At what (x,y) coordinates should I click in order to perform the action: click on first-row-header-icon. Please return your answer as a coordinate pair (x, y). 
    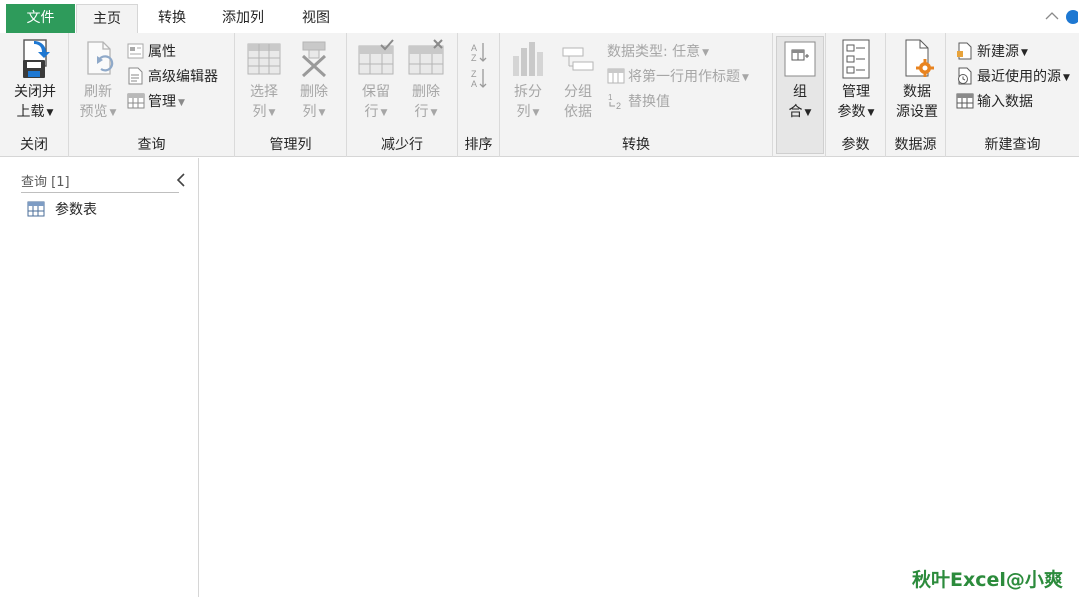
    Looking at the image, I should click on (616, 76).